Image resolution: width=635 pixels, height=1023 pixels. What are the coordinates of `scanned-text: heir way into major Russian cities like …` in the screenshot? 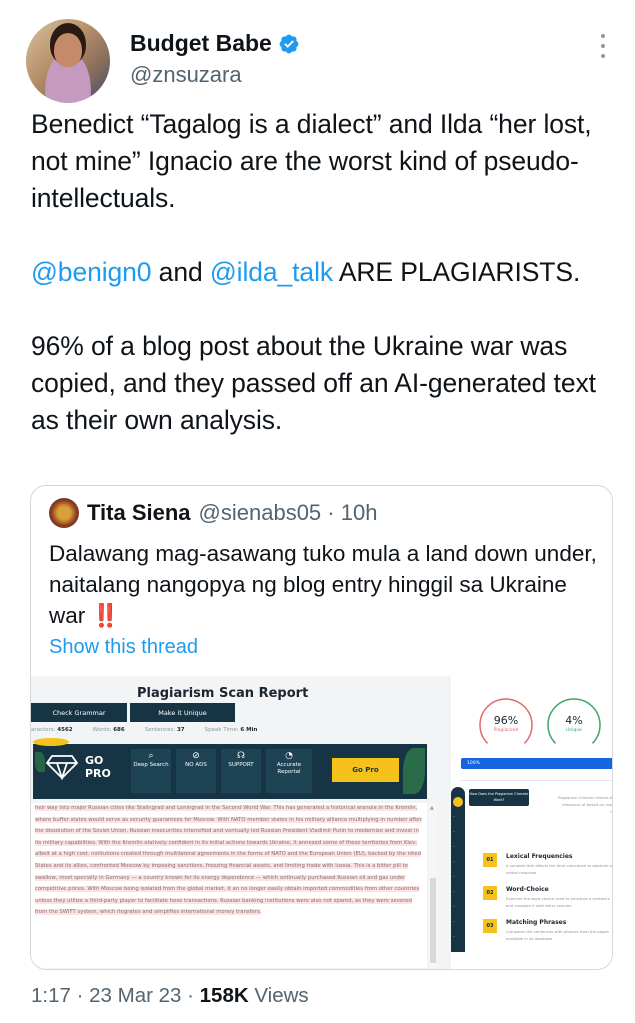 It's located at (229, 885).